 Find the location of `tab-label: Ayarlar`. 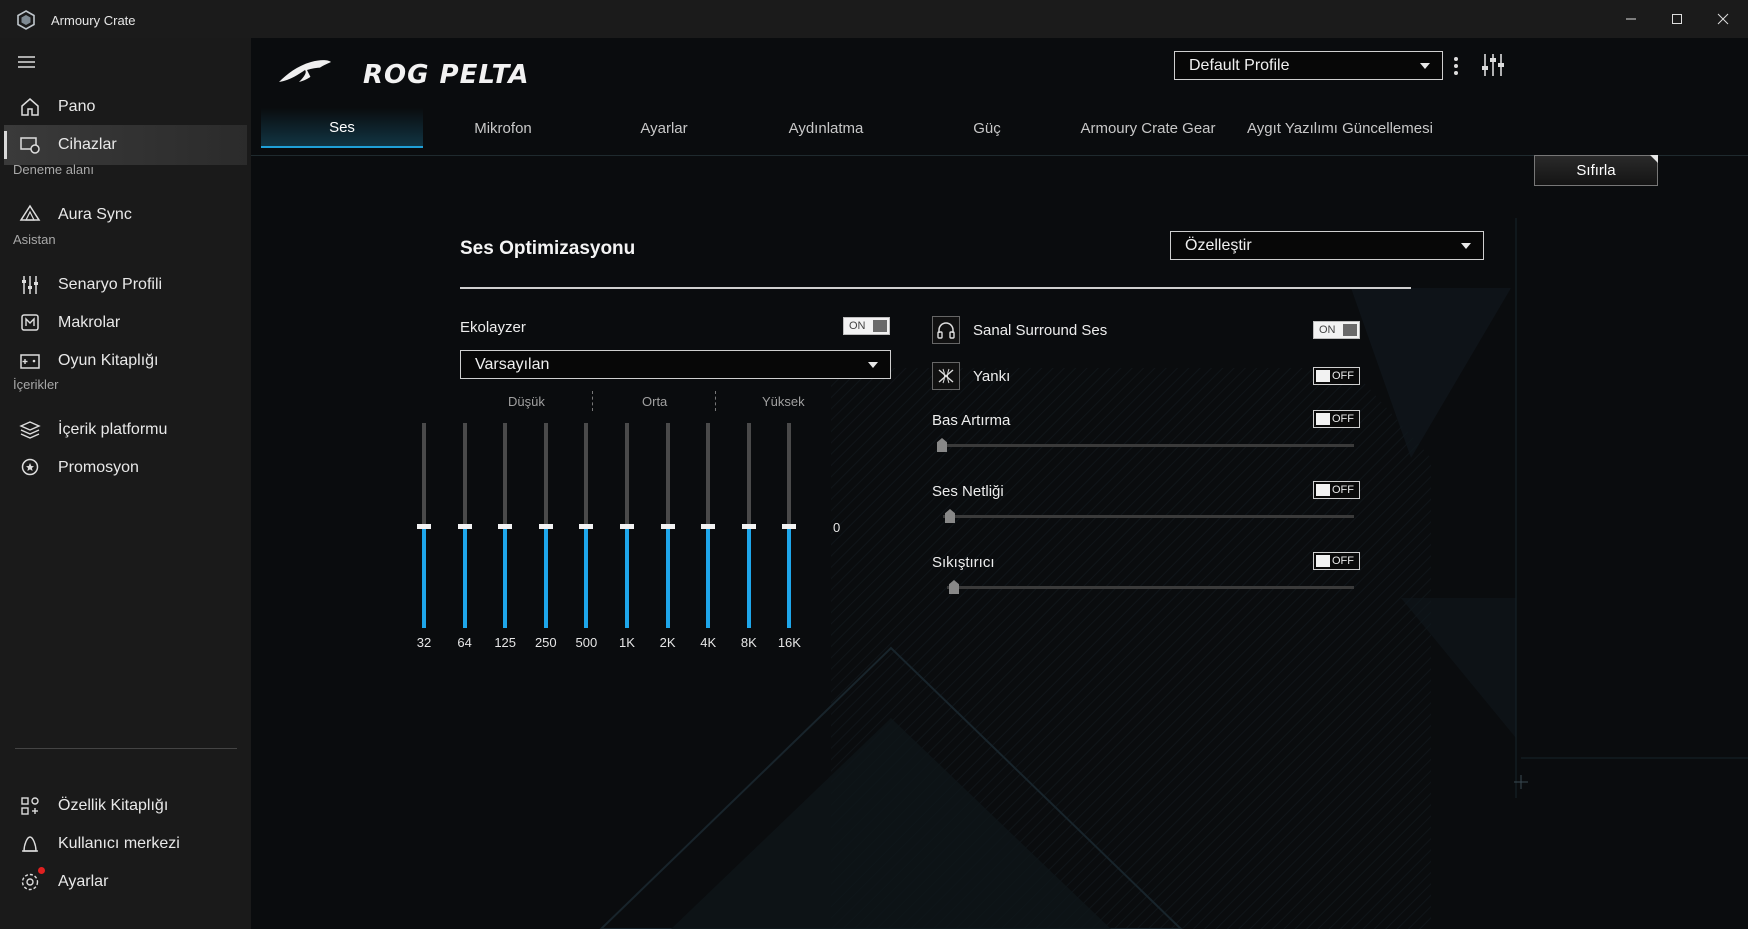

tab-label: Ayarlar is located at coordinates (664, 128).